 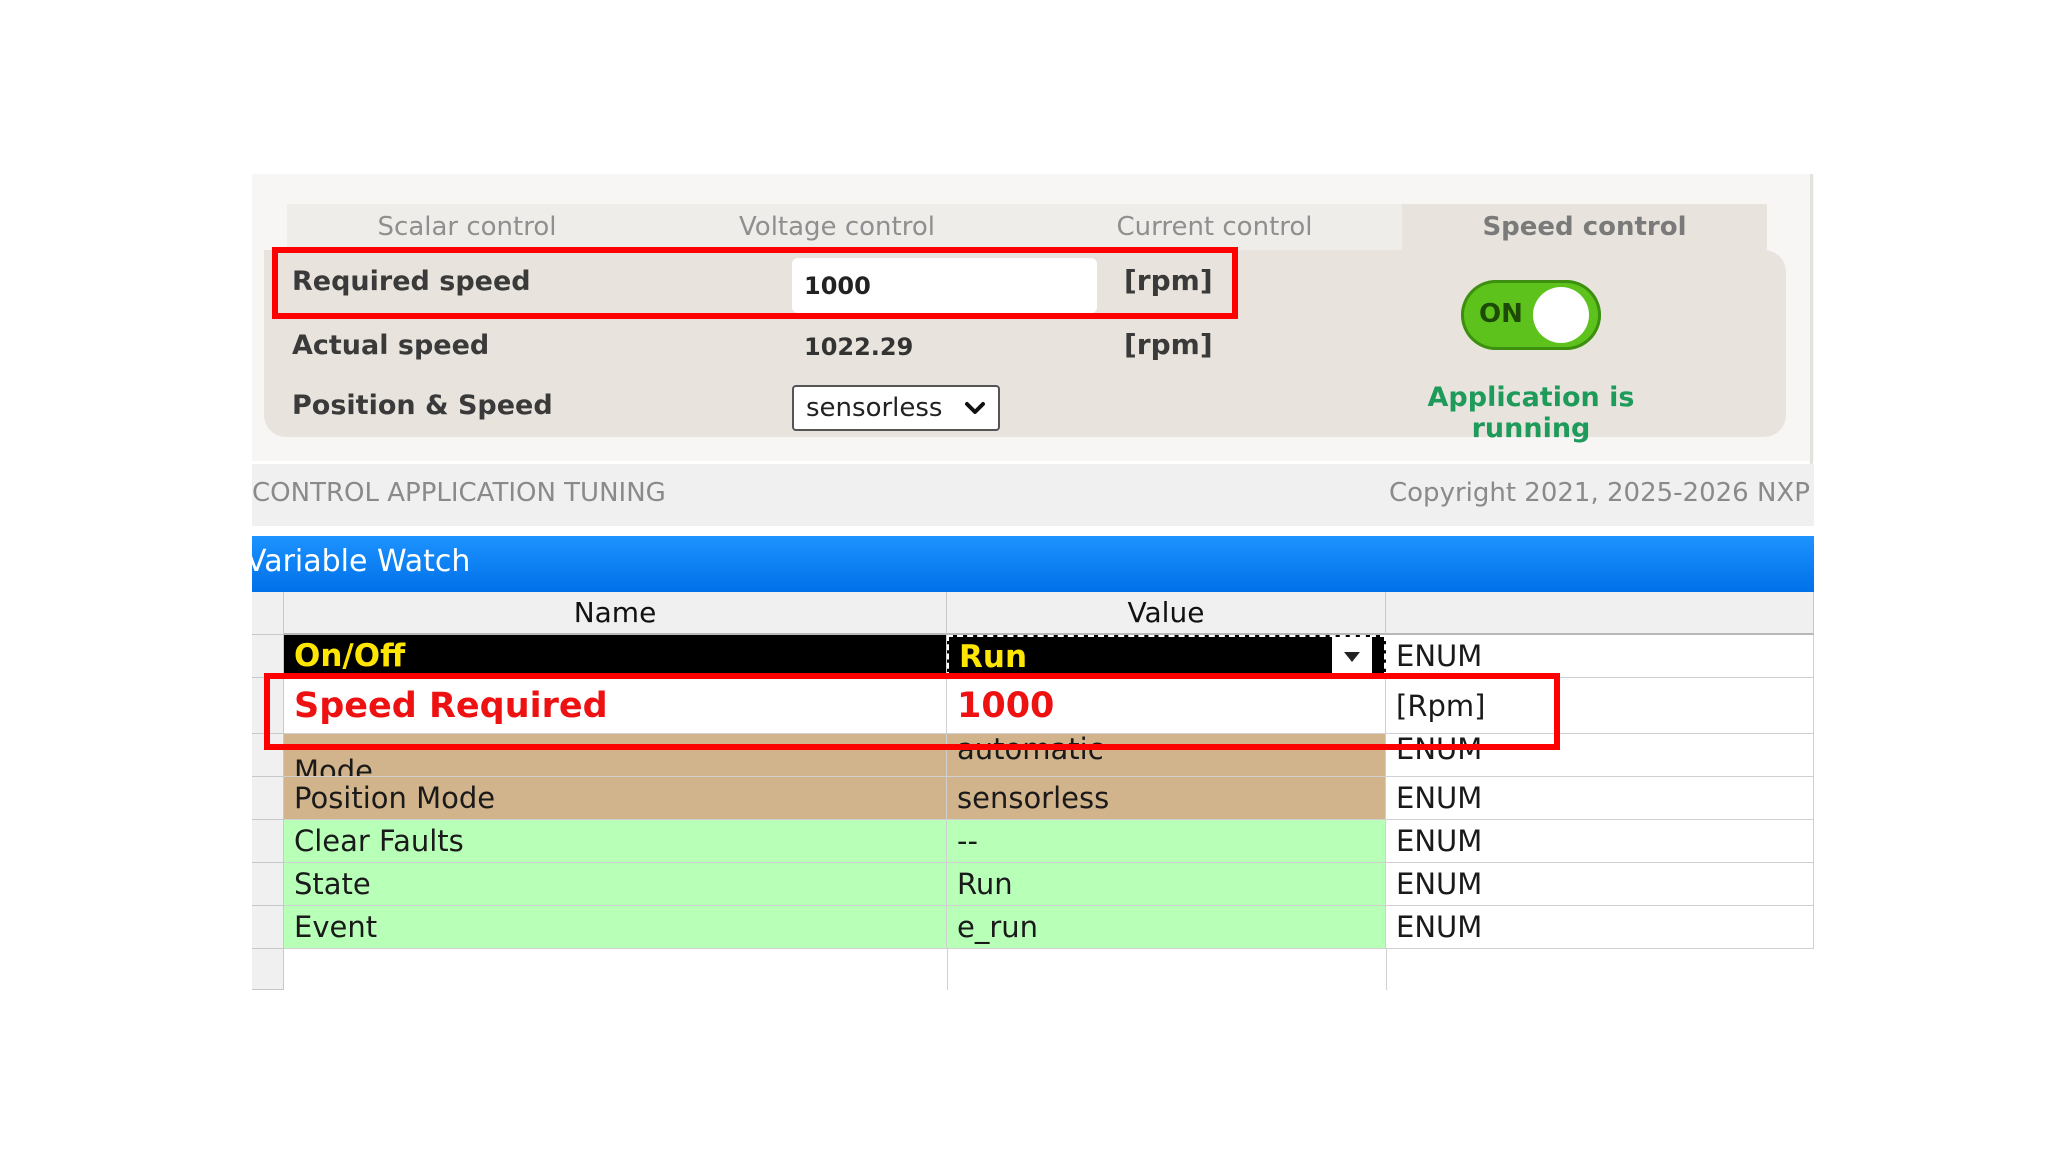 I want to click on toggle-on-label: ON, so click(x=1501, y=314).